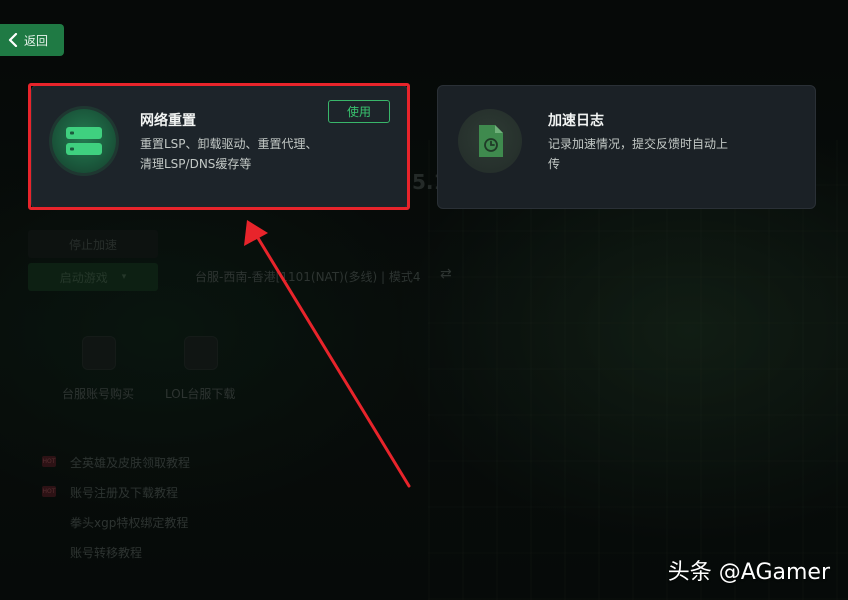 The image size is (848, 600). I want to click on use-button: 使用, so click(359, 111).